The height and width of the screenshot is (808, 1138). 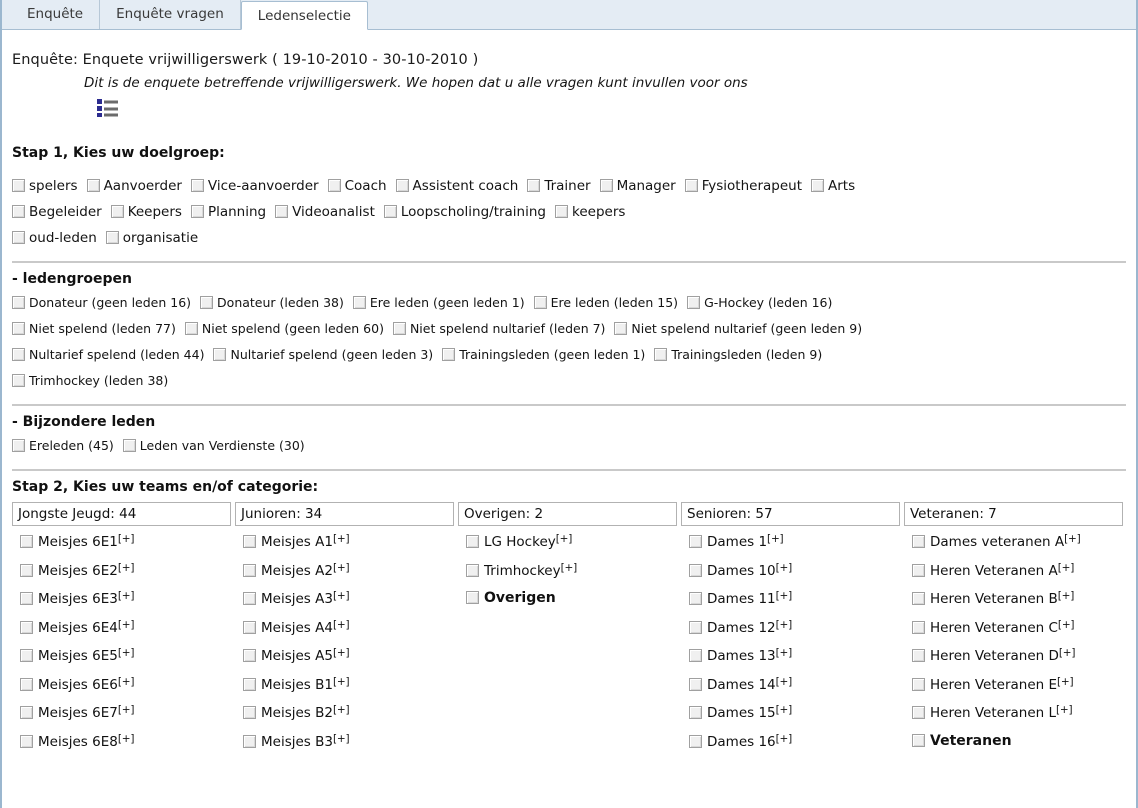 I want to click on team-column-header: Veteranen: 7, so click(x=1013, y=514).